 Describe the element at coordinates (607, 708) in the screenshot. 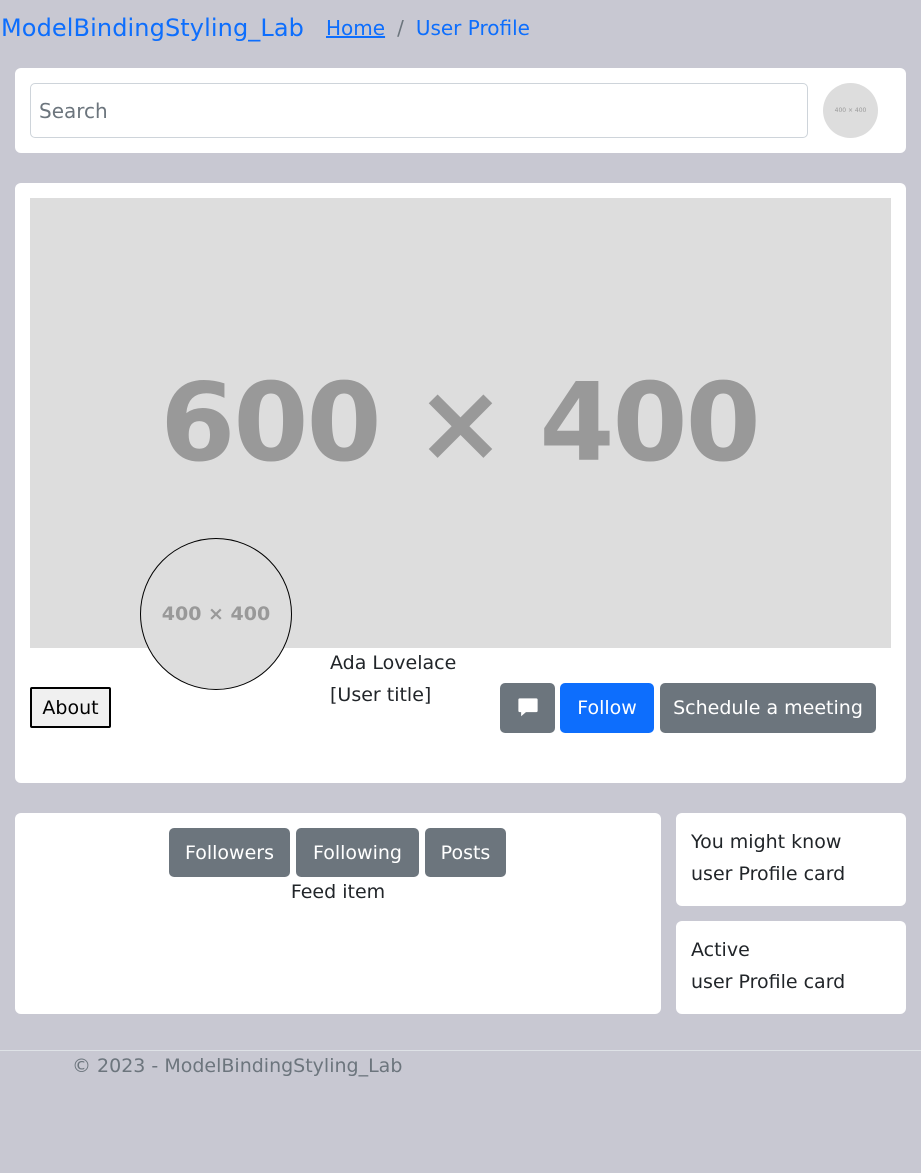

I see `follow-button: Follow` at that location.